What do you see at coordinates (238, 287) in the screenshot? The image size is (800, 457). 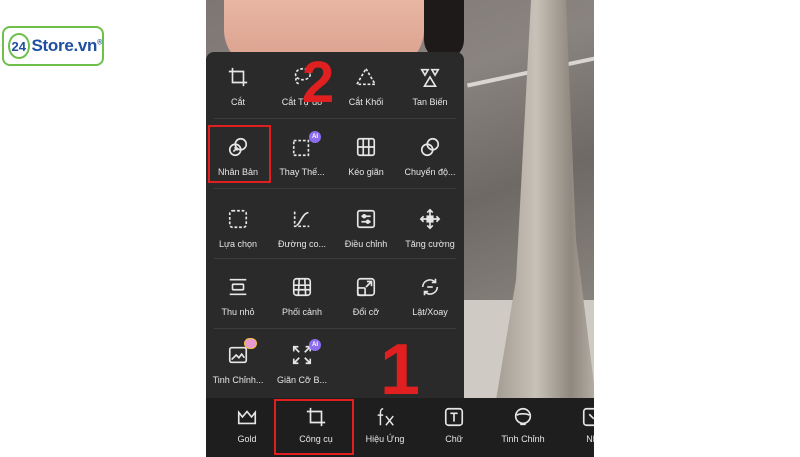 I see `shrink-icon` at bounding box center [238, 287].